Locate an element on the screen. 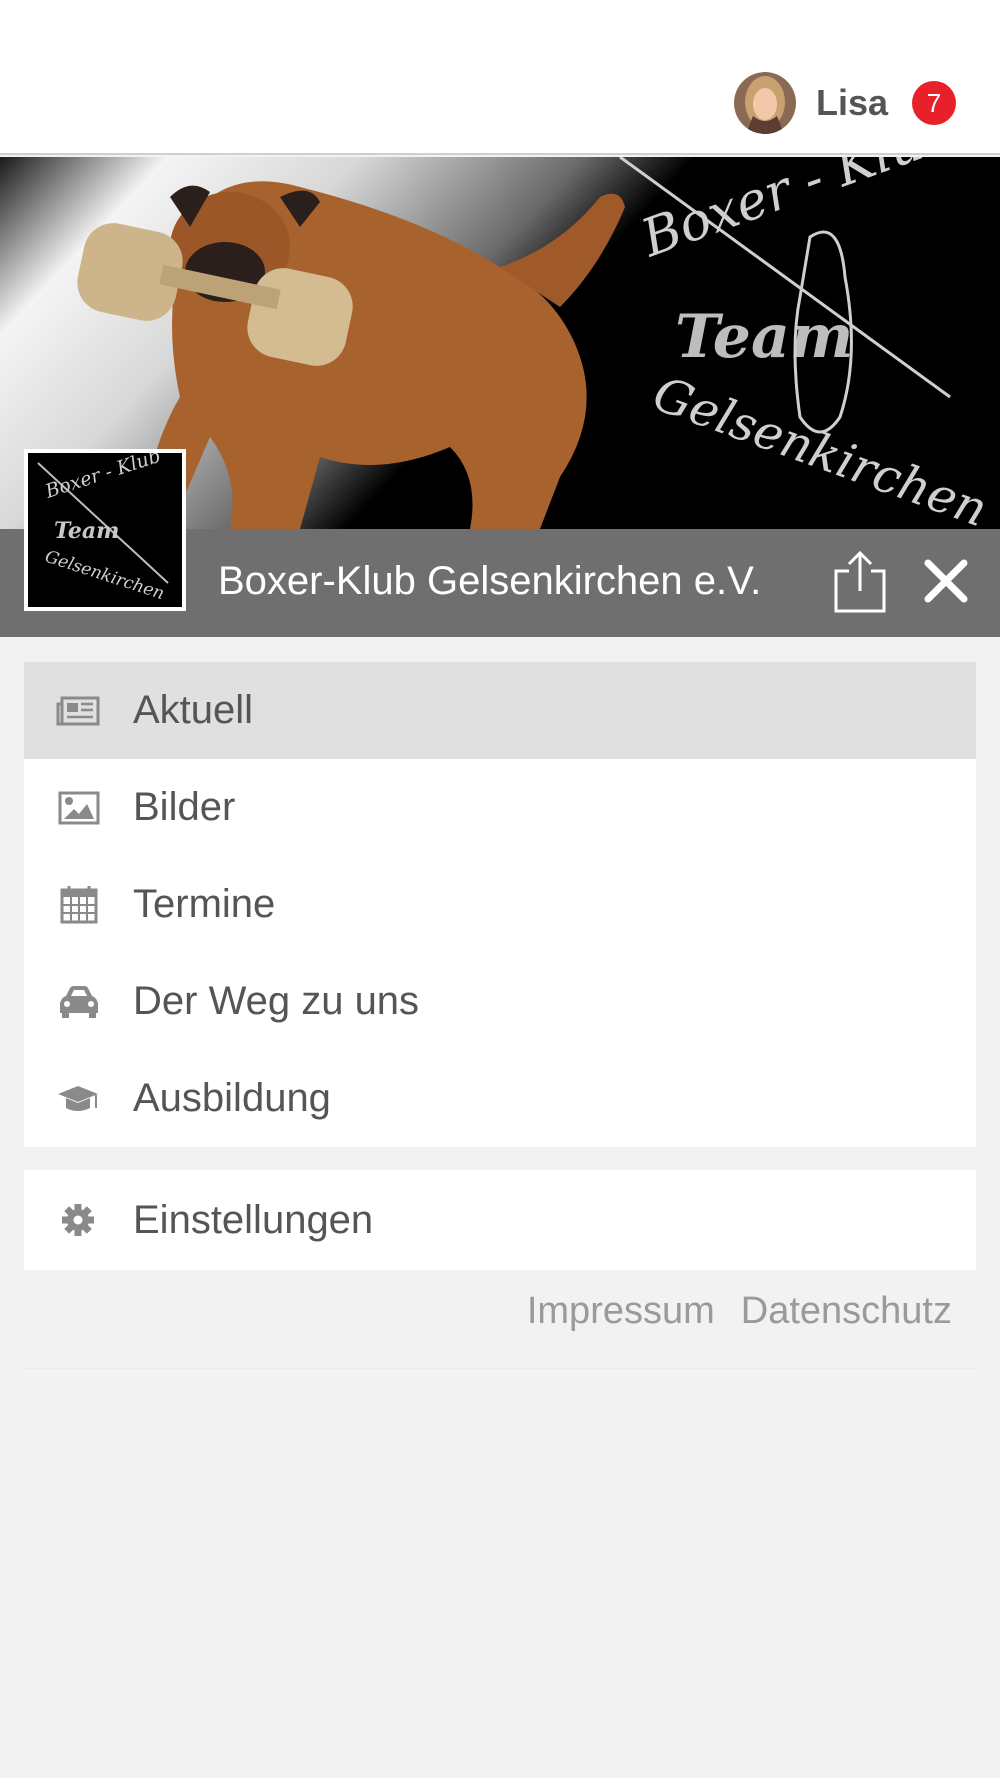 The height and width of the screenshot is (1778, 1000). menu-label: Einstellungen is located at coordinates (253, 1219).